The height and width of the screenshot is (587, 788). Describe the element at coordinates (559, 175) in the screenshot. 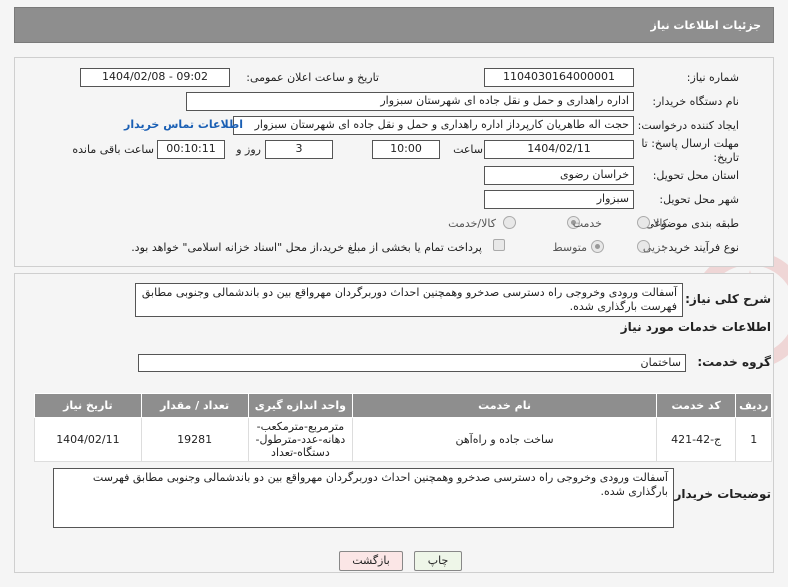

I see `province-field: خراسان رضوی` at that location.